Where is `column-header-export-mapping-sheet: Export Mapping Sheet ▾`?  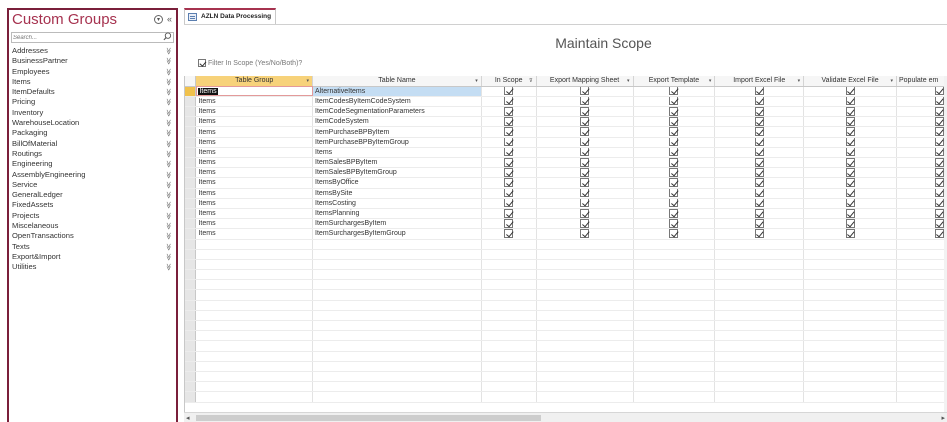
column-header-export-mapping-sheet: Export Mapping Sheet ▾ is located at coordinates (585, 81).